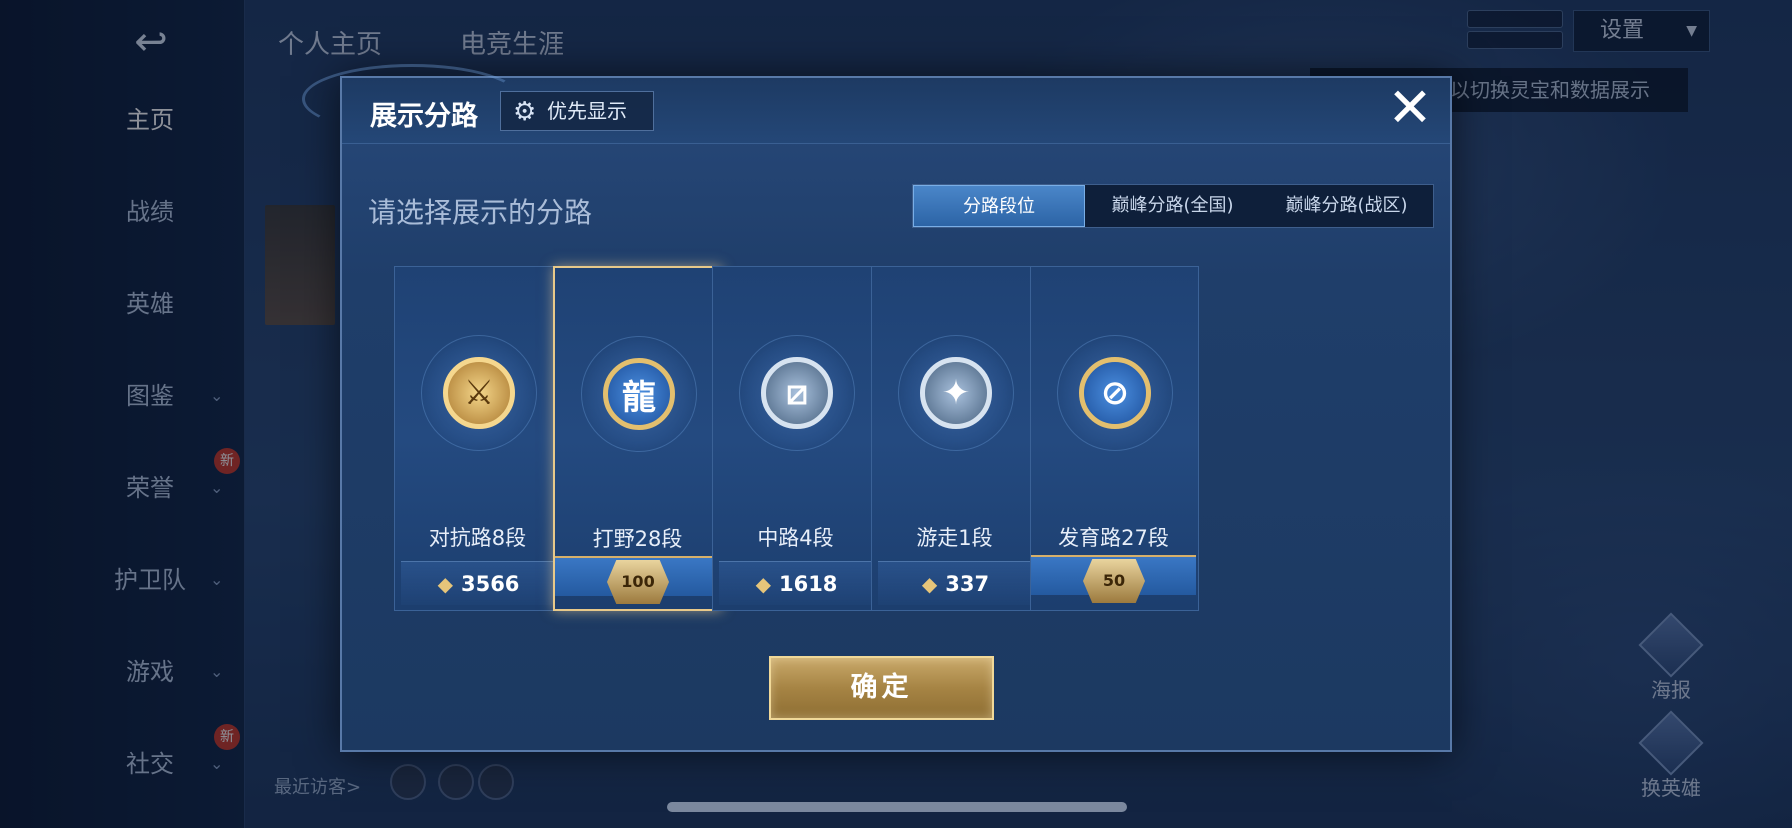 The height and width of the screenshot is (828, 1792). What do you see at coordinates (1410, 109) in the screenshot?
I see `close-icon: ✕` at bounding box center [1410, 109].